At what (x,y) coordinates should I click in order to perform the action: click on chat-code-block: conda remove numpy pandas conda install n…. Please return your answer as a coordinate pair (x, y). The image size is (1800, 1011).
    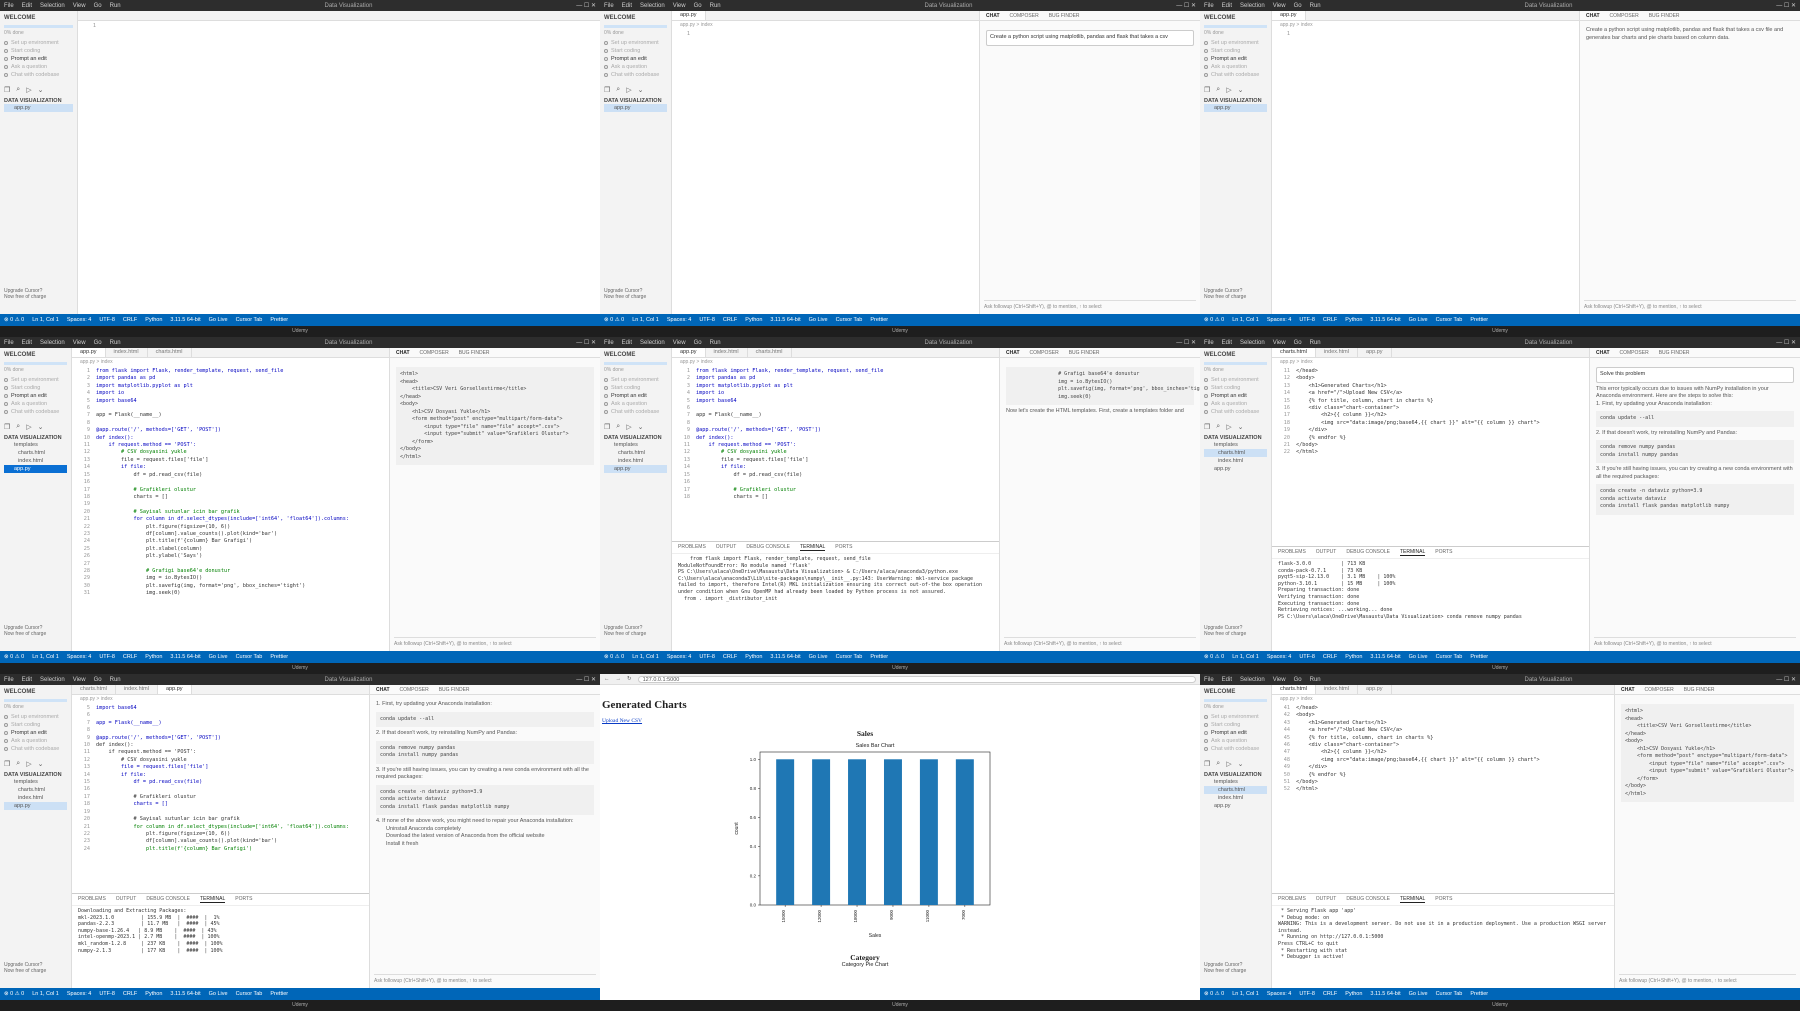
    Looking at the image, I should click on (1695, 451).